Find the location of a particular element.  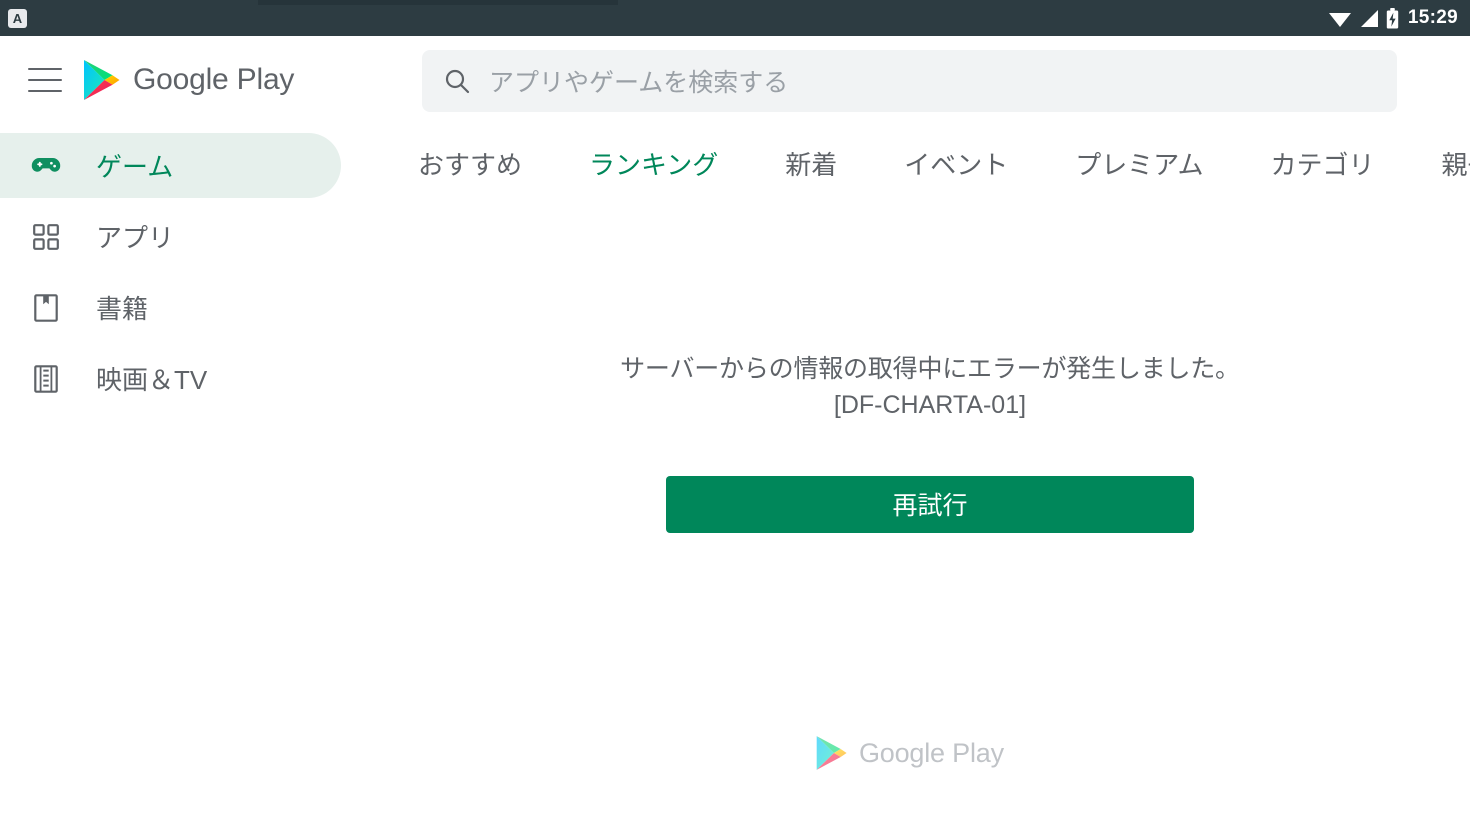

book-icon is located at coordinates (46, 307).